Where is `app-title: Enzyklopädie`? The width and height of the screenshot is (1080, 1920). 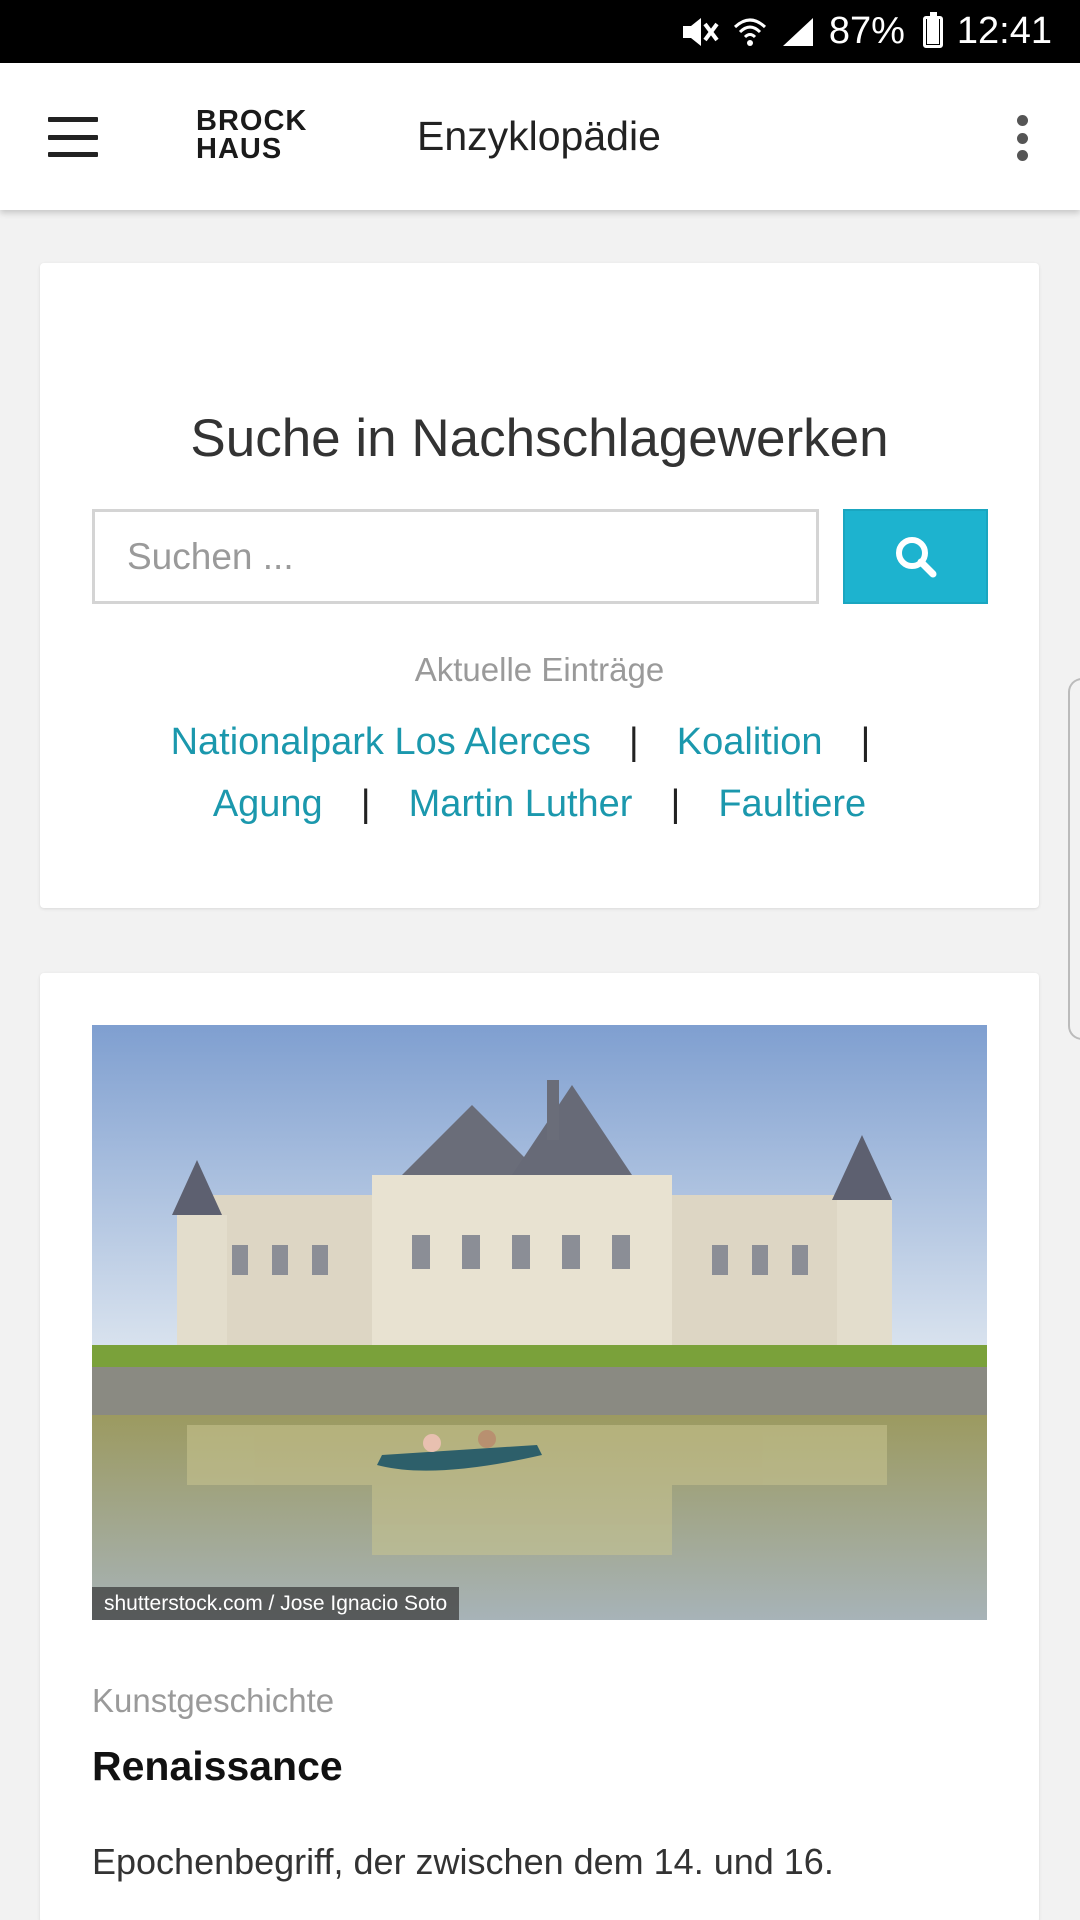 app-title: Enzyklopädie is located at coordinates (539, 136).